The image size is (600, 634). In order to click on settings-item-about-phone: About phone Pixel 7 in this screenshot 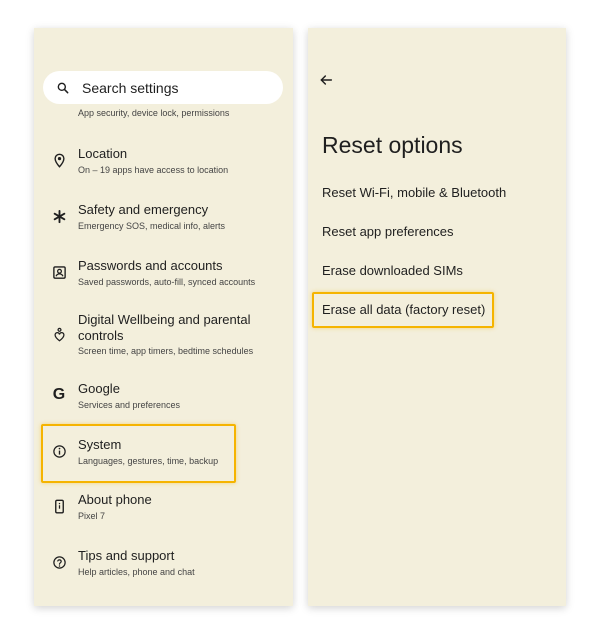, I will do `click(163, 512)`.